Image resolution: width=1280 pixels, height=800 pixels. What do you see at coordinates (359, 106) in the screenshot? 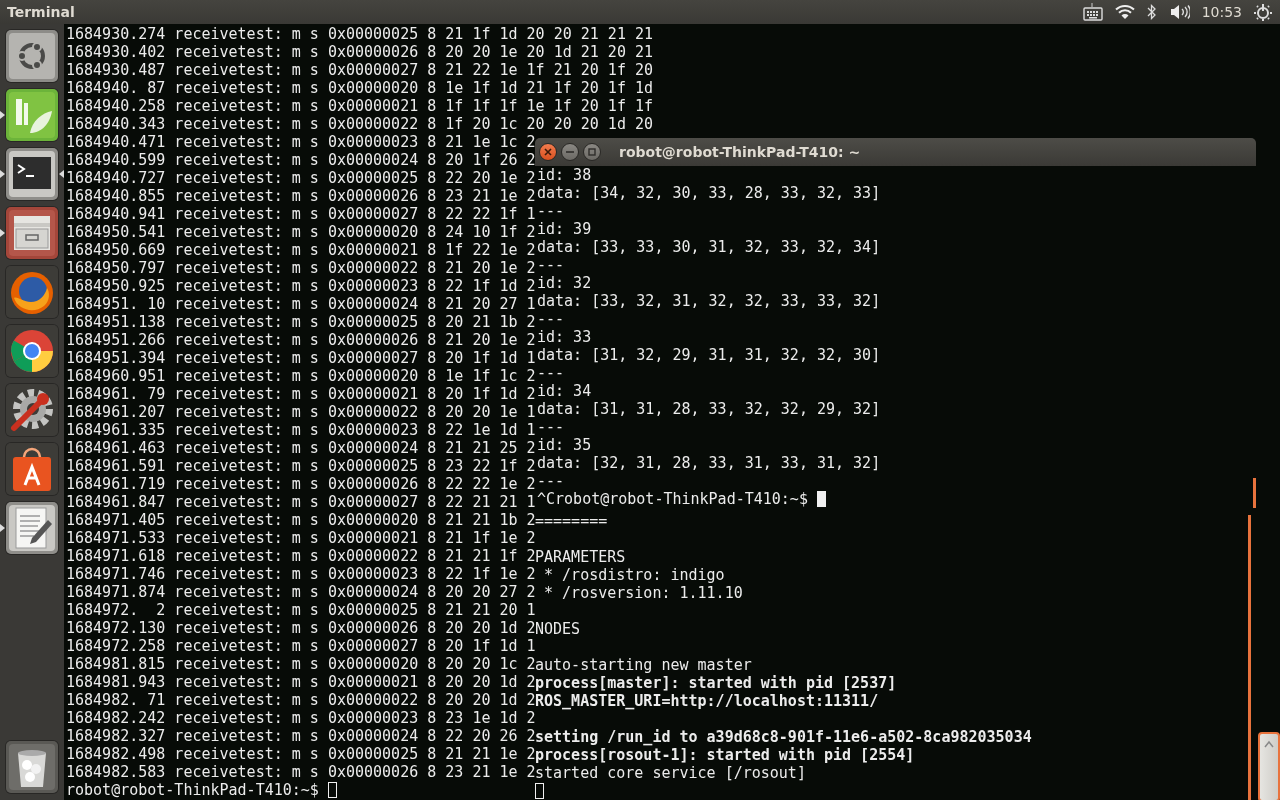
I see `terminal-line: 1684940.258 receivetest: m s 0x00000021 8 1f 1f 1f 1e 1f 20 1f 1f` at bounding box center [359, 106].